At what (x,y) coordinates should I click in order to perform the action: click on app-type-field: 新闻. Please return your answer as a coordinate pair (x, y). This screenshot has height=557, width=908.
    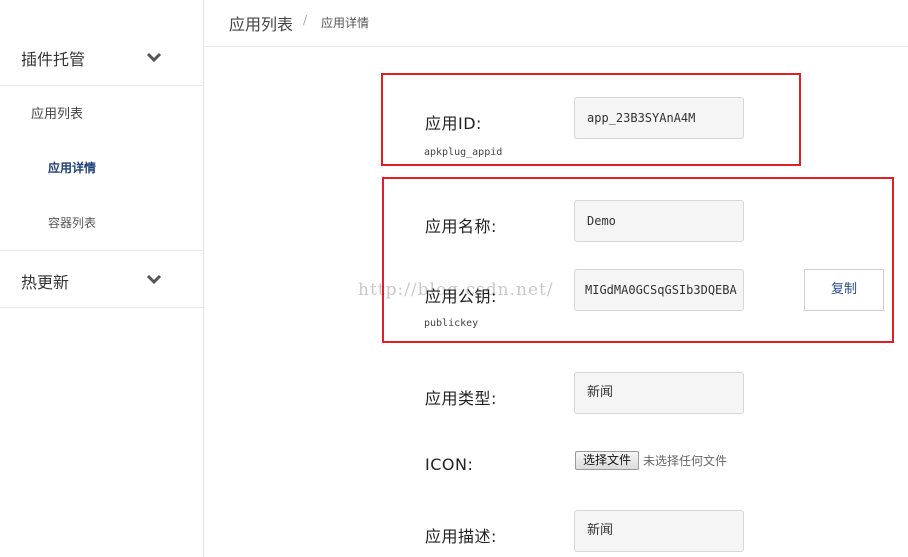
    Looking at the image, I should click on (659, 393).